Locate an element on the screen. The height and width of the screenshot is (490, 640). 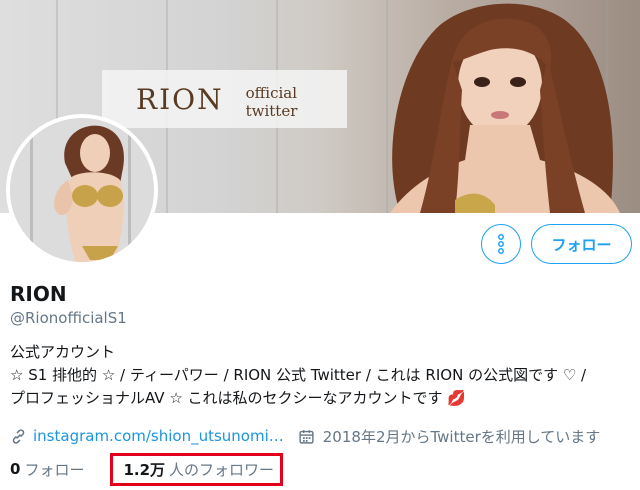
more-options-button is located at coordinates (501, 244).